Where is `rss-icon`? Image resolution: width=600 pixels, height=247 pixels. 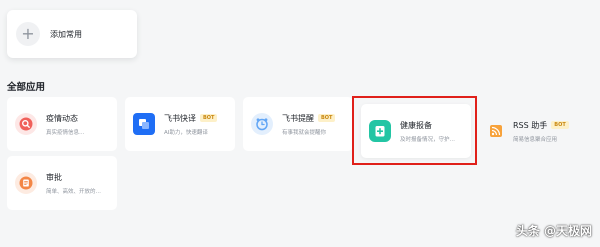 rss-icon is located at coordinates (496, 131).